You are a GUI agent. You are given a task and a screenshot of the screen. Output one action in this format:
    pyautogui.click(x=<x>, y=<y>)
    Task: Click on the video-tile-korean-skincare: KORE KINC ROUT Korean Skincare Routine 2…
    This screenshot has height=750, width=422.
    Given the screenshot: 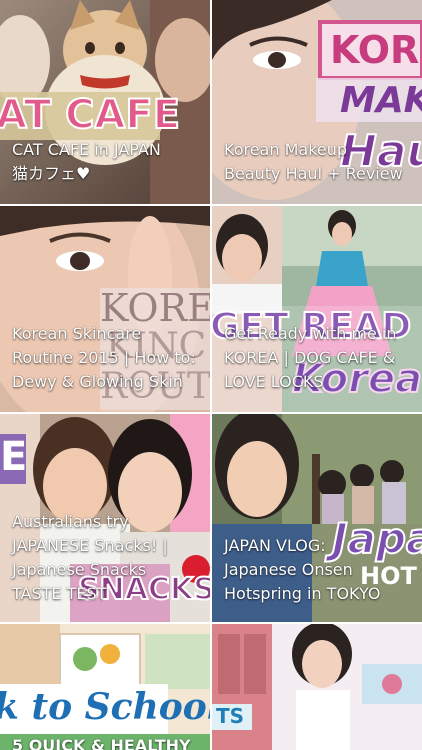 What is the action you would take?
    pyautogui.click(x=105, y=309)
    